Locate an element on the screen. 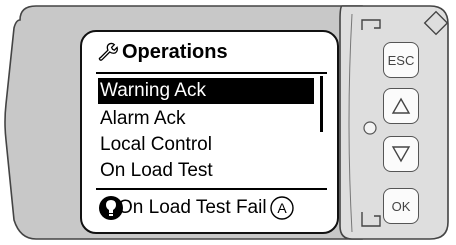 This screenshot has width=456, height=245. up-arrow-icon is located at coordinates (401, 105).